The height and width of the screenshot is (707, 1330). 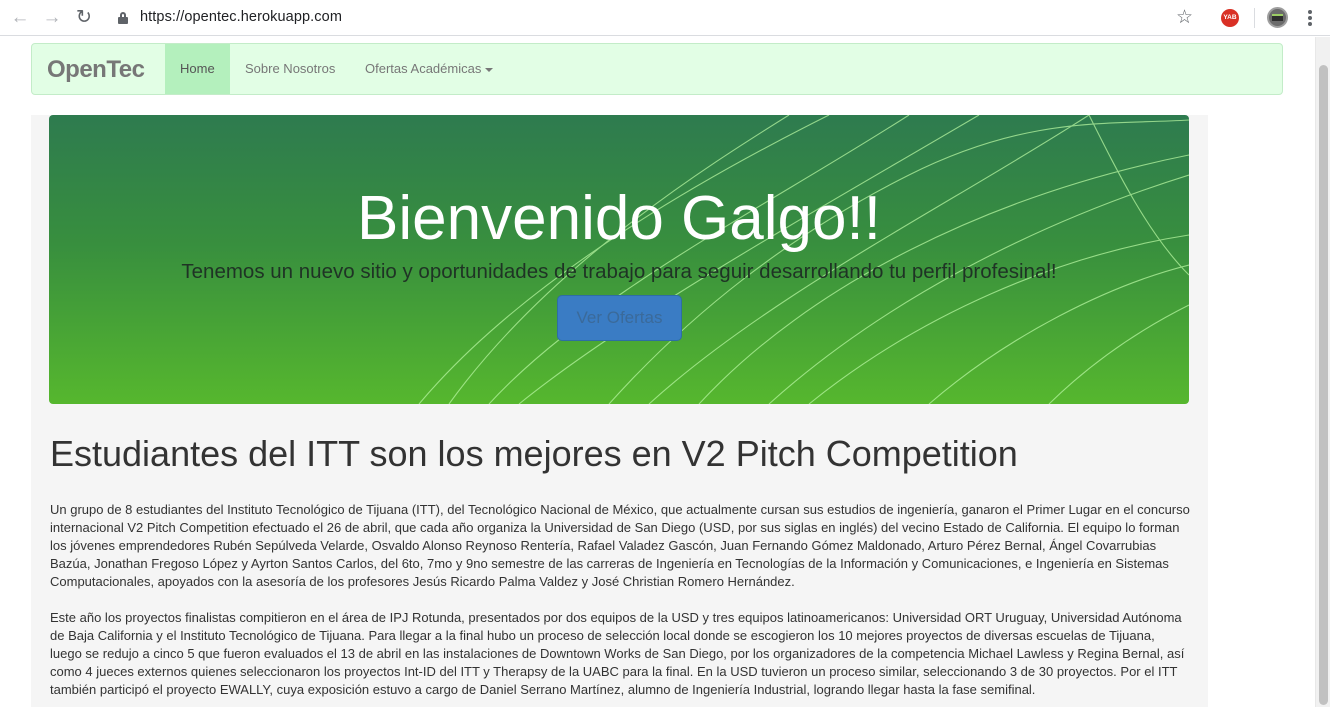 I want to click on forward-arrow-icon: →, so click(x=52, y=18).